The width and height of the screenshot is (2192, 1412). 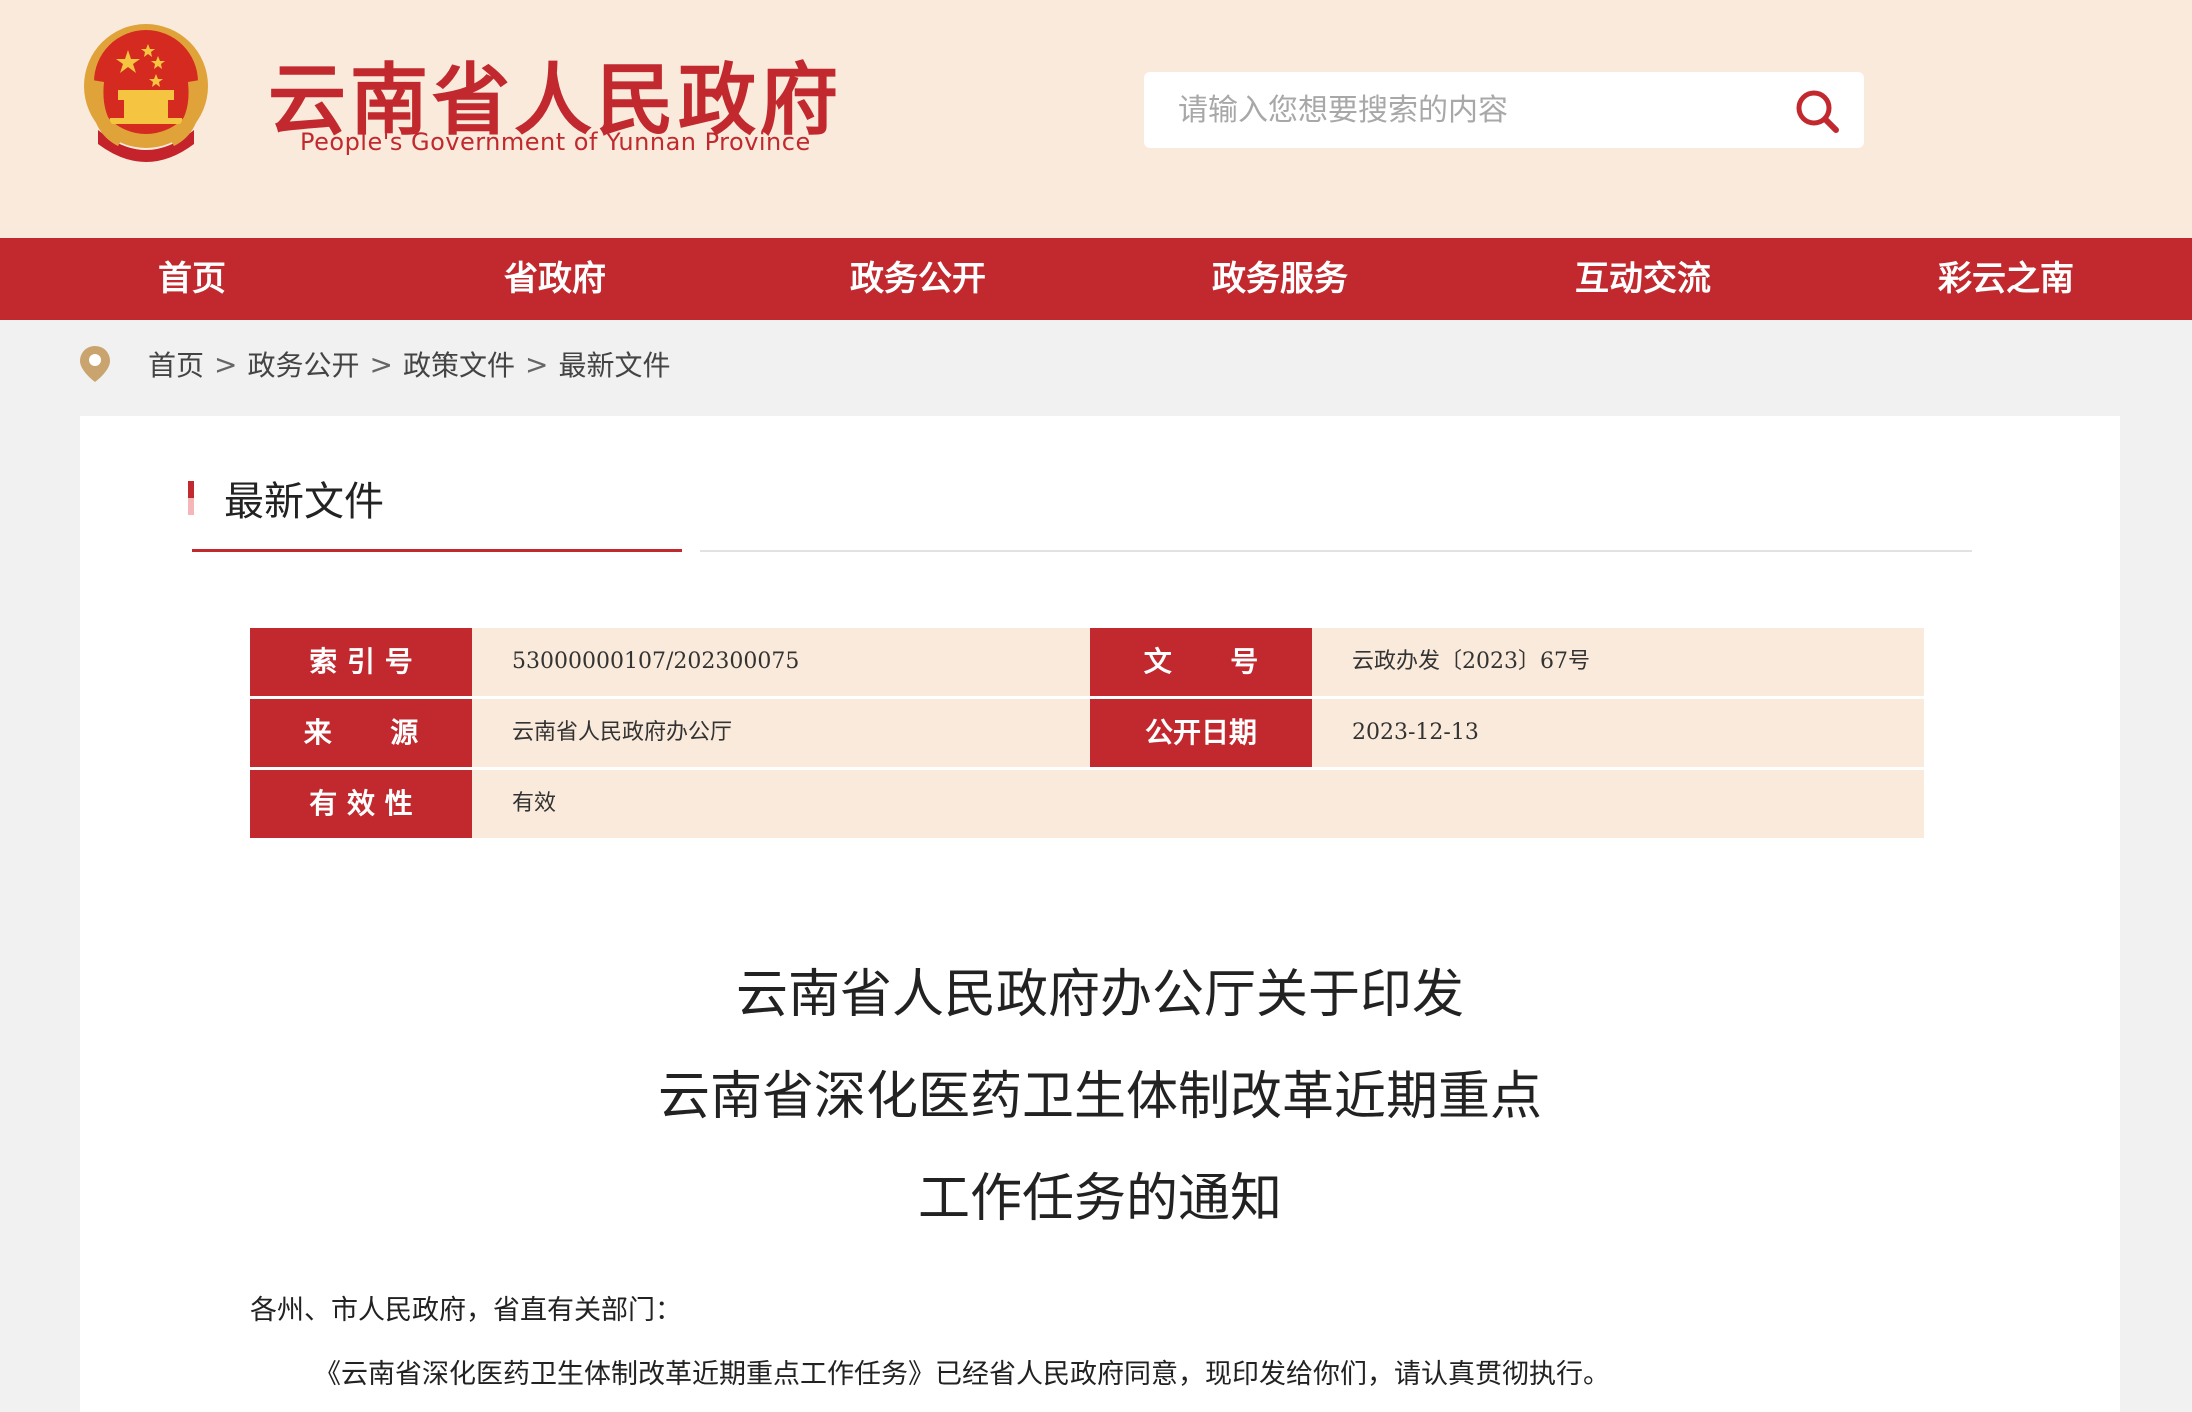 I want to click on nav-item-home: 首页, so click(x=192, y=279).